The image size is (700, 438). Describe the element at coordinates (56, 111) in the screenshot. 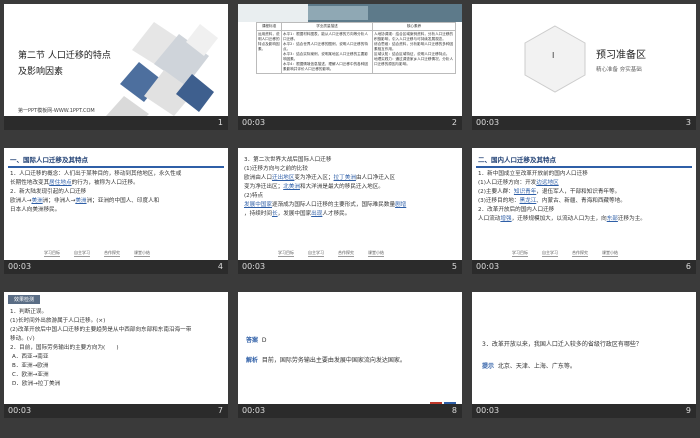

I see `cover-footer: 第一PPT模板网-WWW.1PPT.COM` at that location.